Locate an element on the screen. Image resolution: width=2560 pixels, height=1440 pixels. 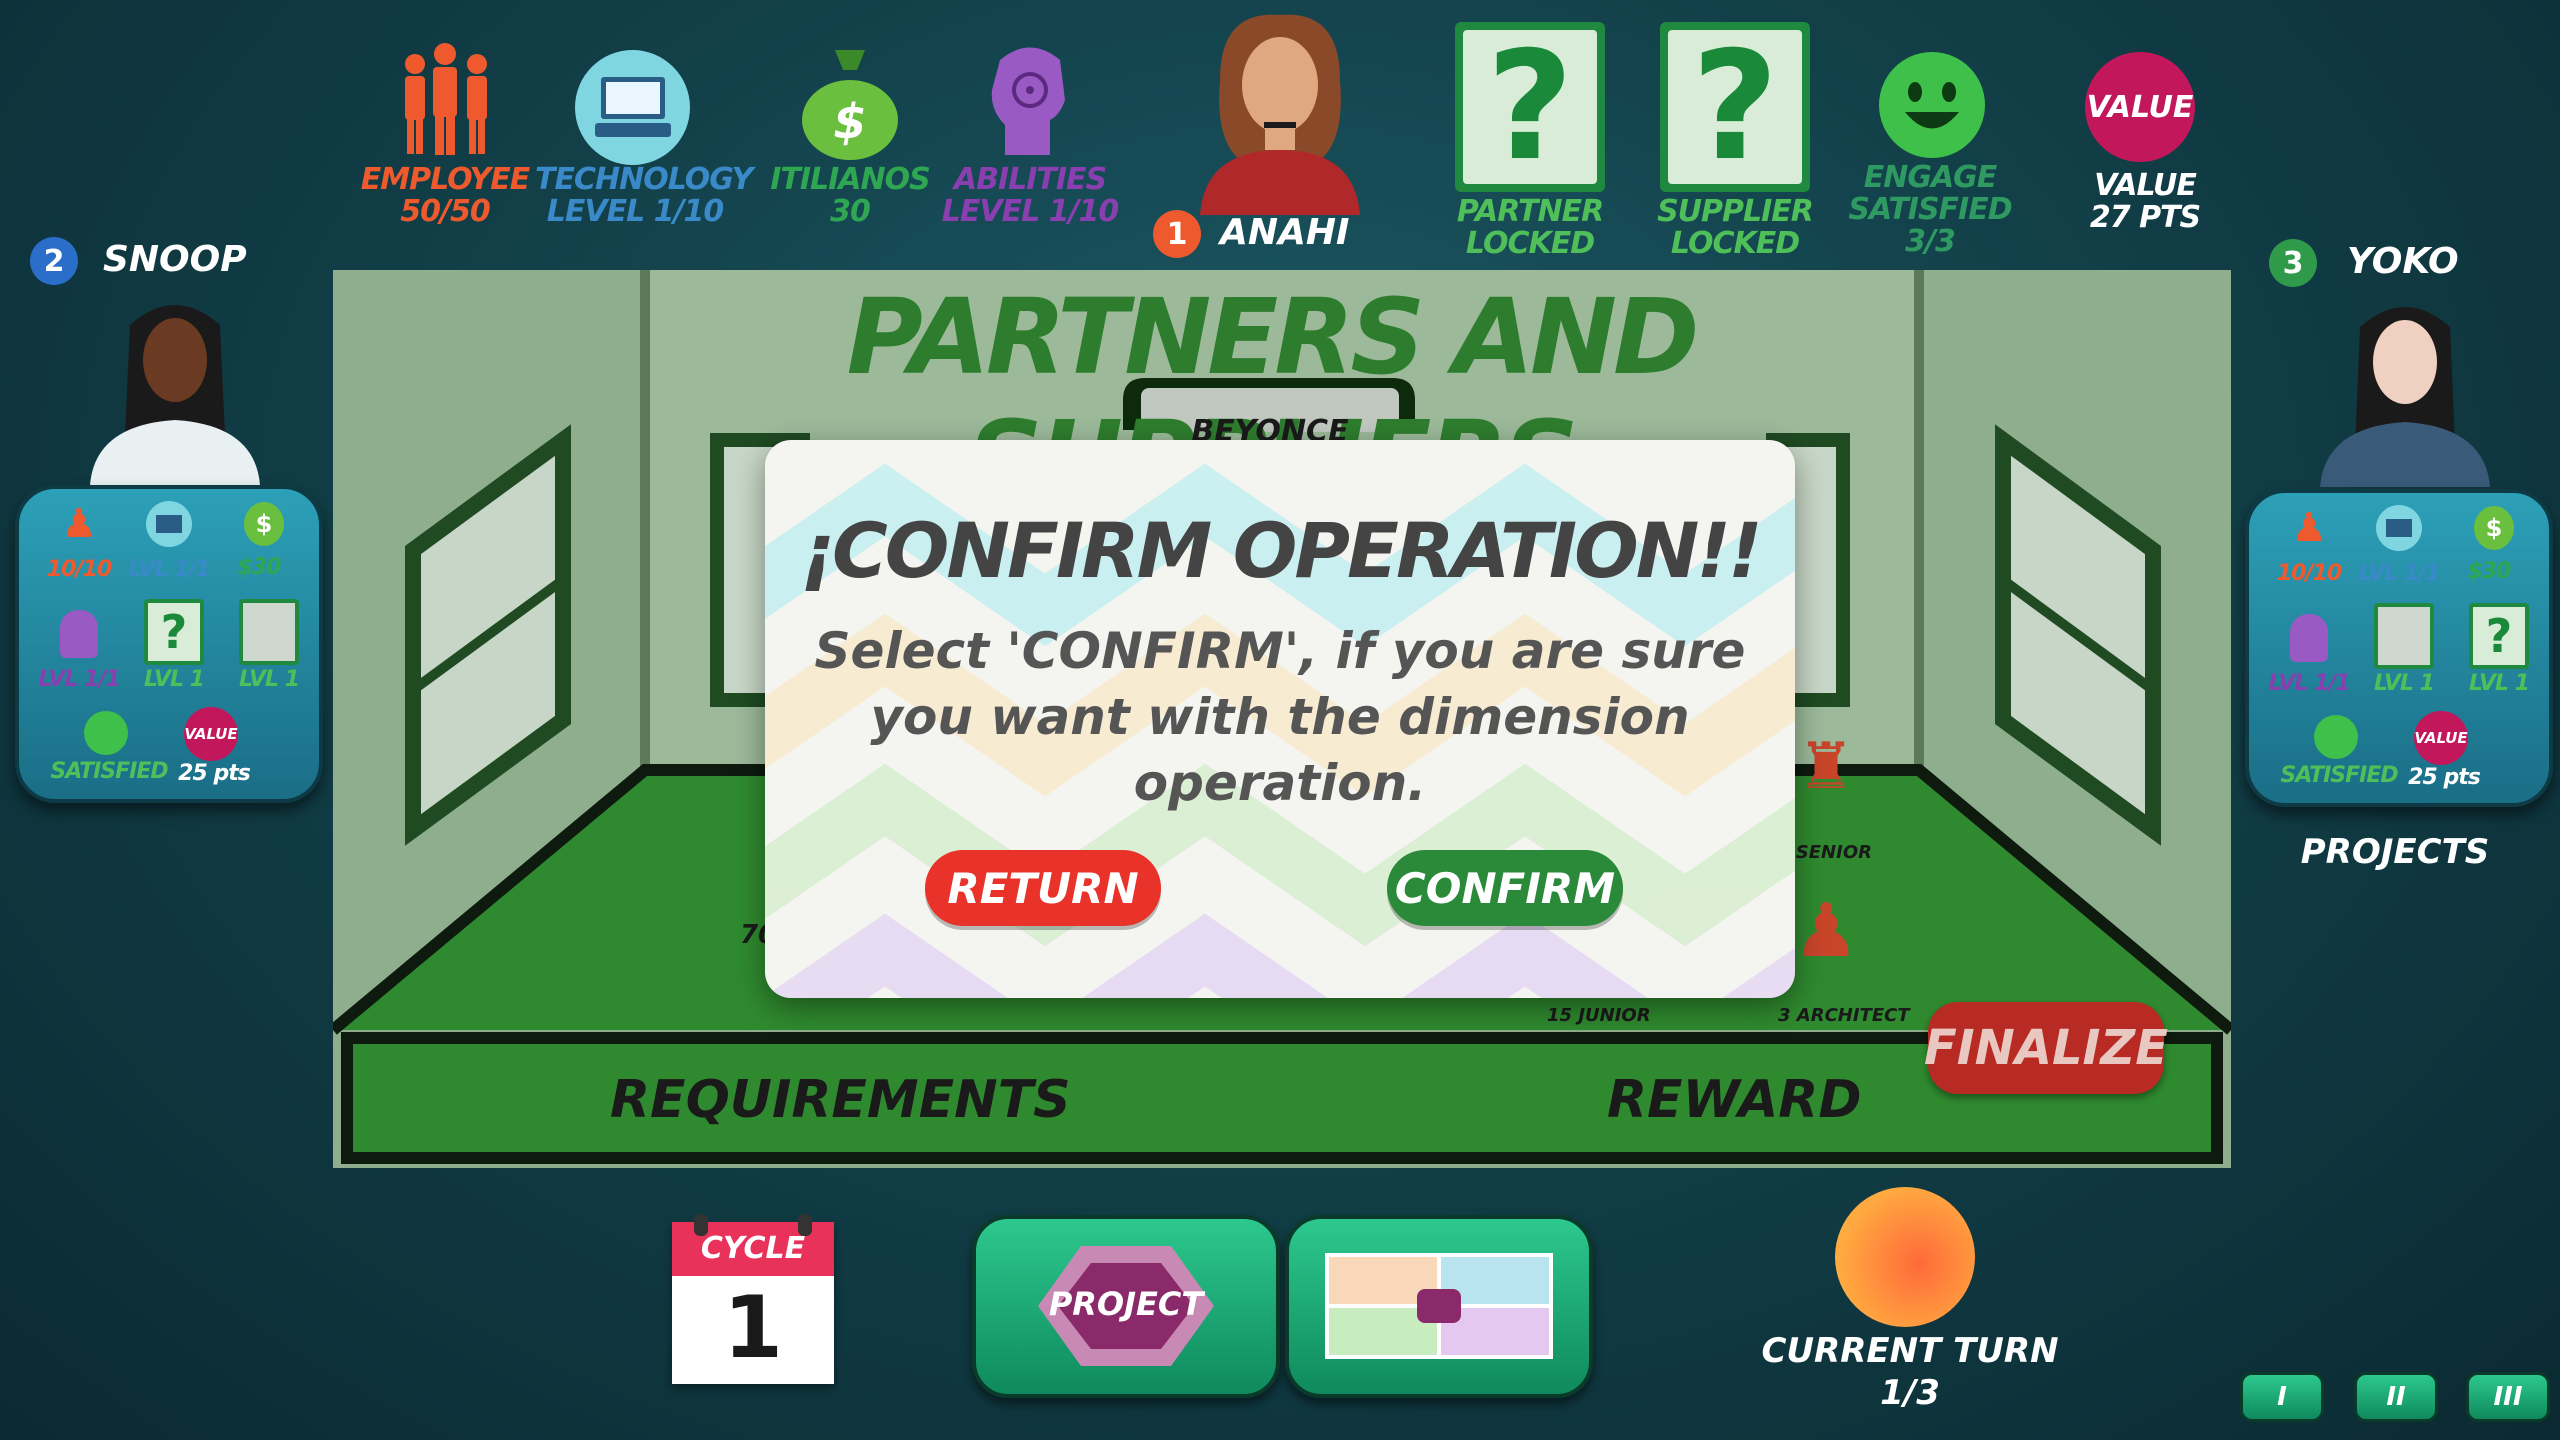
current-turn-value: 1/3 is located at coordinates (1910, 1393).